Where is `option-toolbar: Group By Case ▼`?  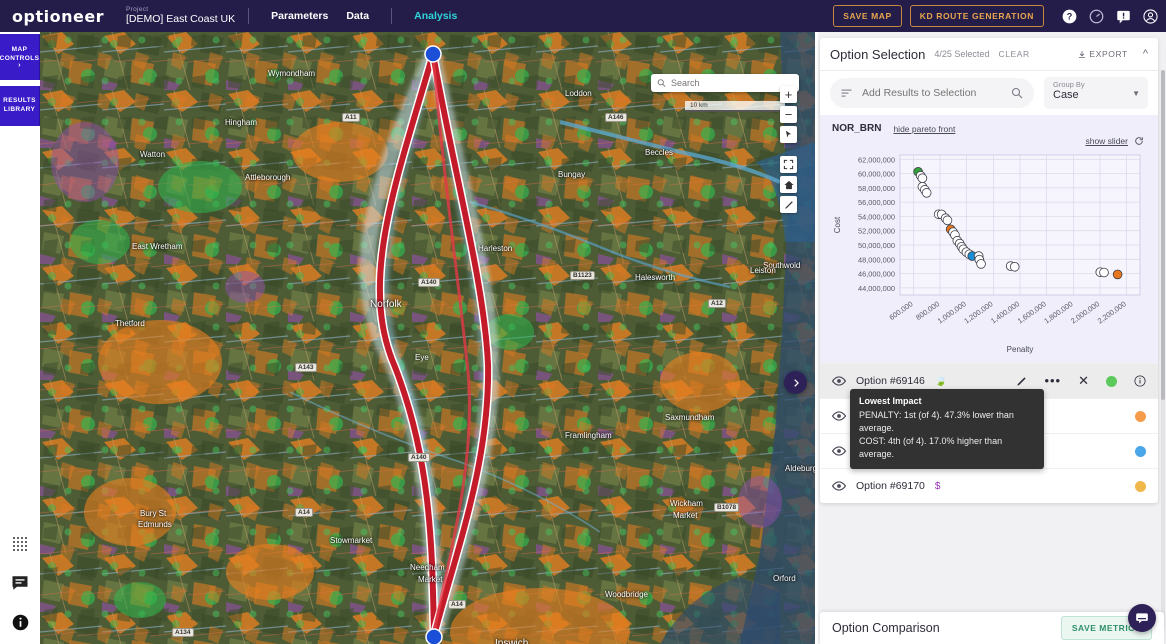
option-toolbar: Group By Case ▼ is located at coordinates (989, 93).